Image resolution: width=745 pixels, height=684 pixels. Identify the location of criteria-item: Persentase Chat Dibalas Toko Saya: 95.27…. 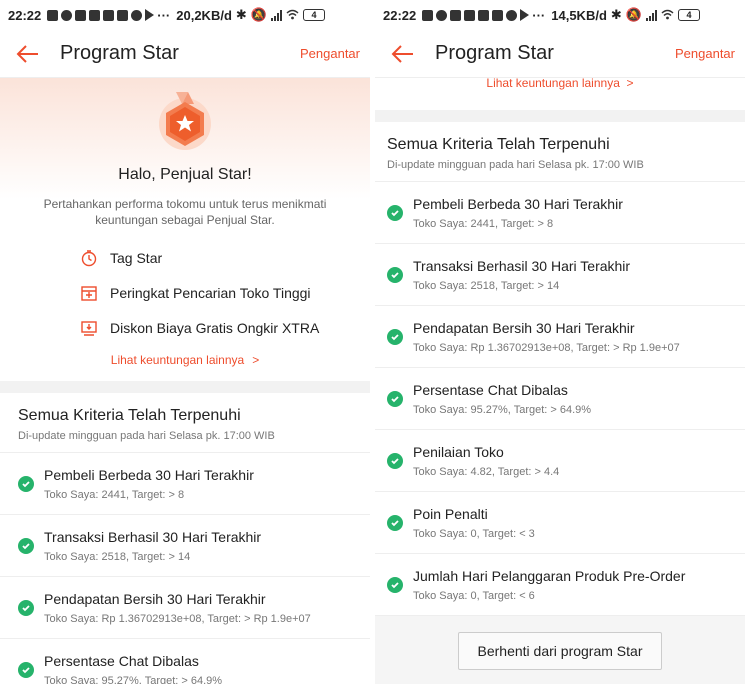
(560, 399).